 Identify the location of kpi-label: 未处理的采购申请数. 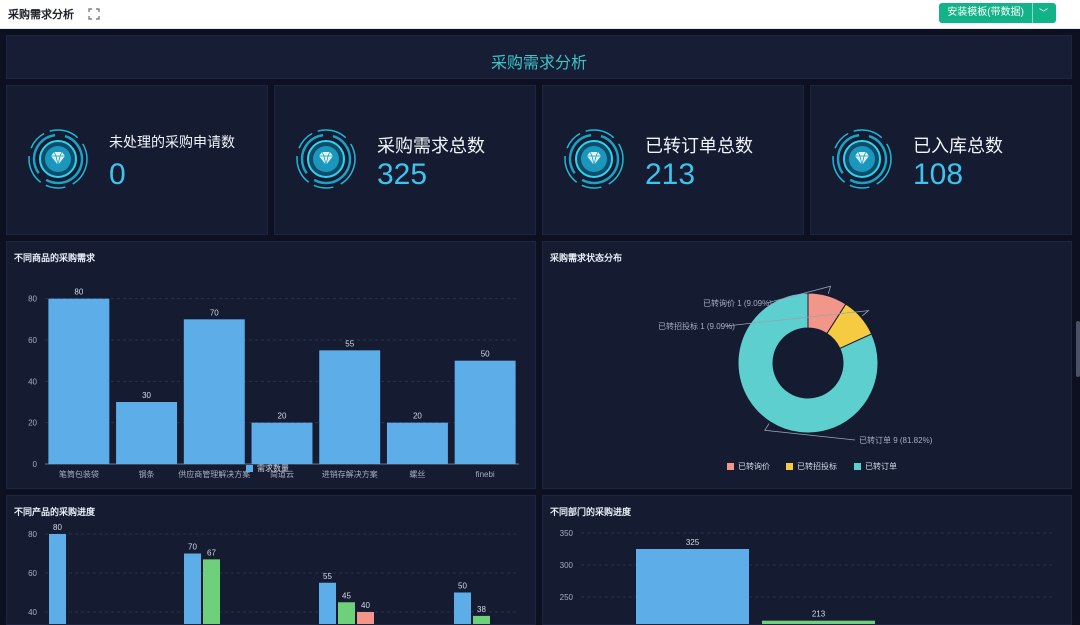
(172, 142).